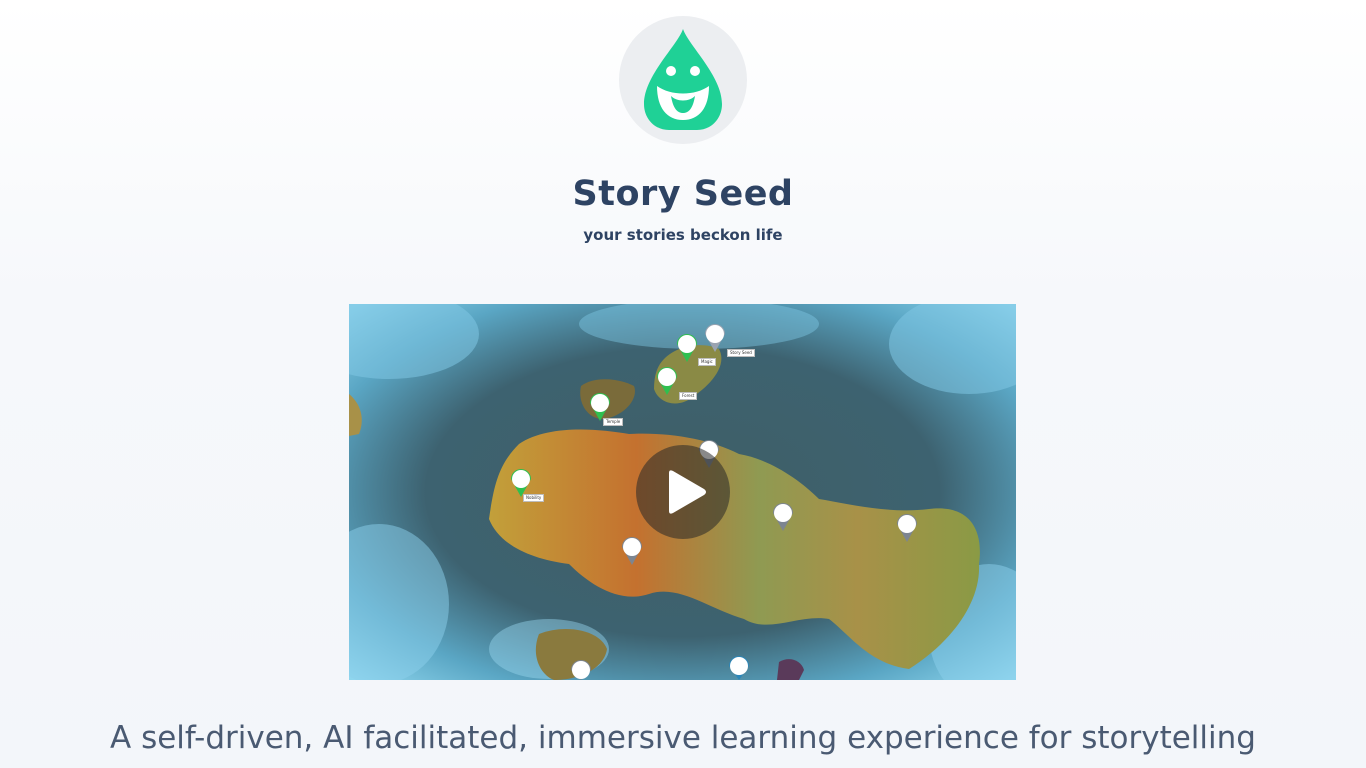 This screenshot has height=768, width=1366. What do you see at coordinates (687, 492) in the screenshot?
I see `play-icon` at bounding box center [687, 492].